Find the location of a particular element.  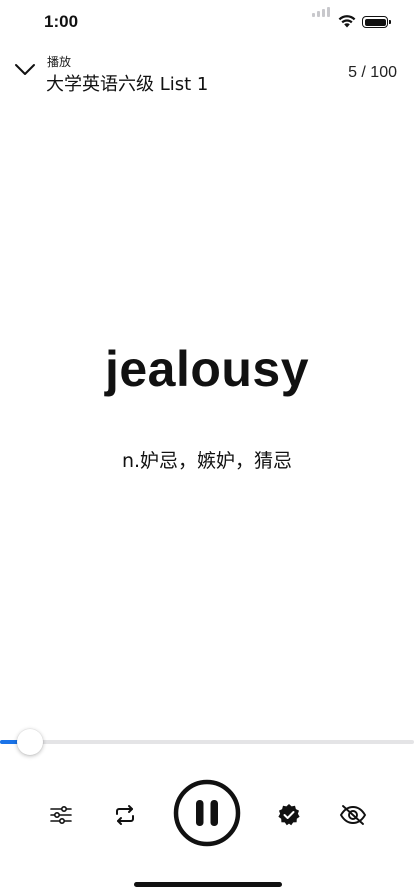

pause-button is located at coordinates (207, 813).